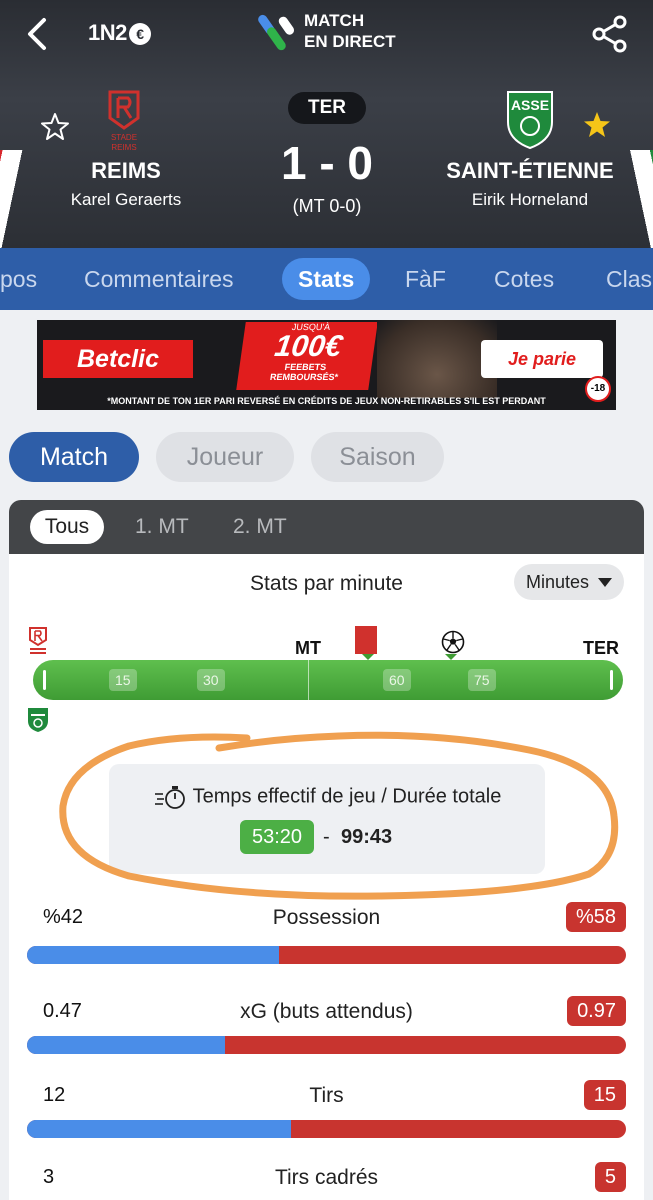  I want to click on minutes-dropdown-label: Minutes, so click(558, 582).